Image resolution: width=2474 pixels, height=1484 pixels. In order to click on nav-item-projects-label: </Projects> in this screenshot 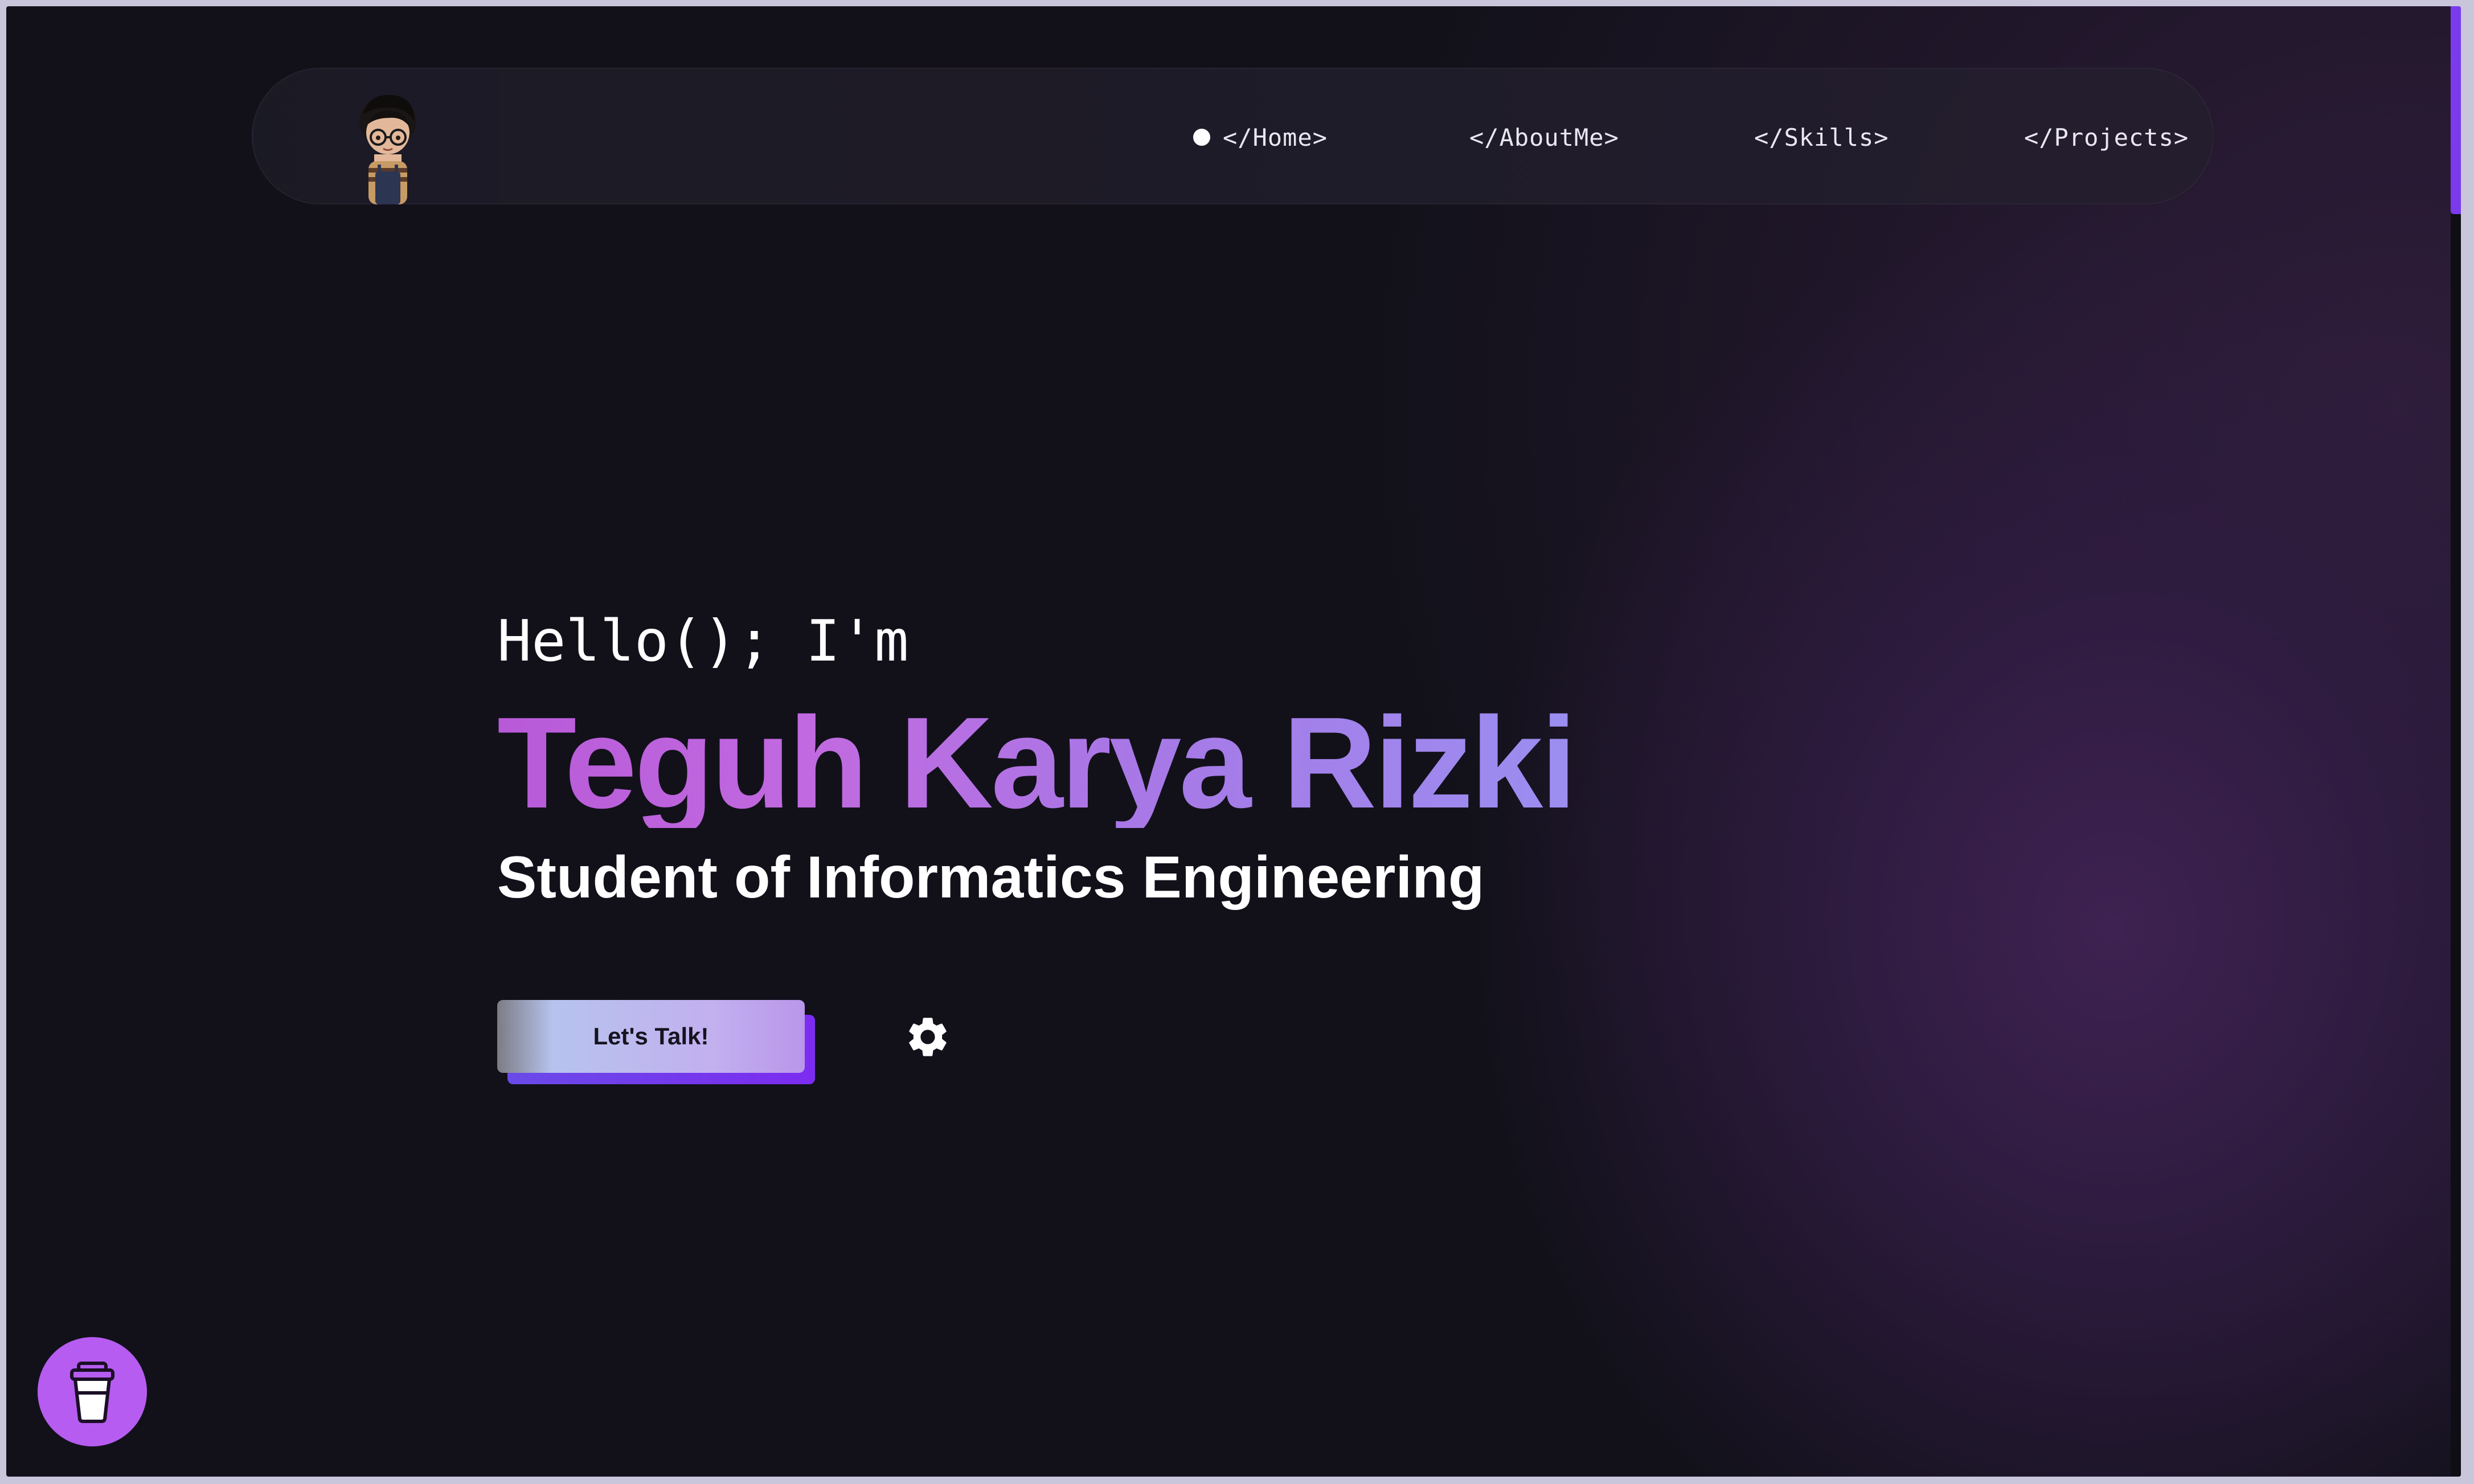, I will do `click(2106, 137)`.